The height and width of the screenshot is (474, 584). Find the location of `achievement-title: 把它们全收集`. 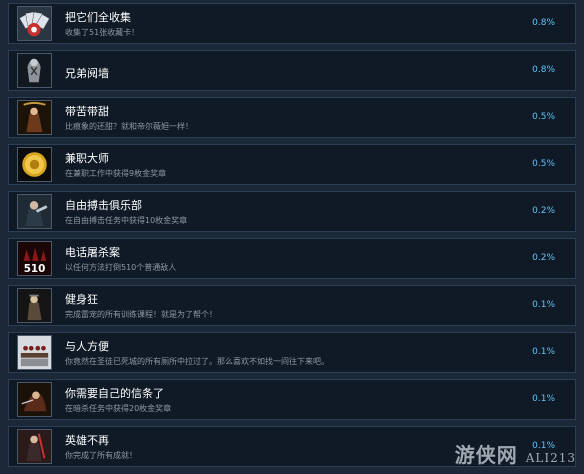

achievement-title: 把它们全收集 is located at coordinates (98, 17).